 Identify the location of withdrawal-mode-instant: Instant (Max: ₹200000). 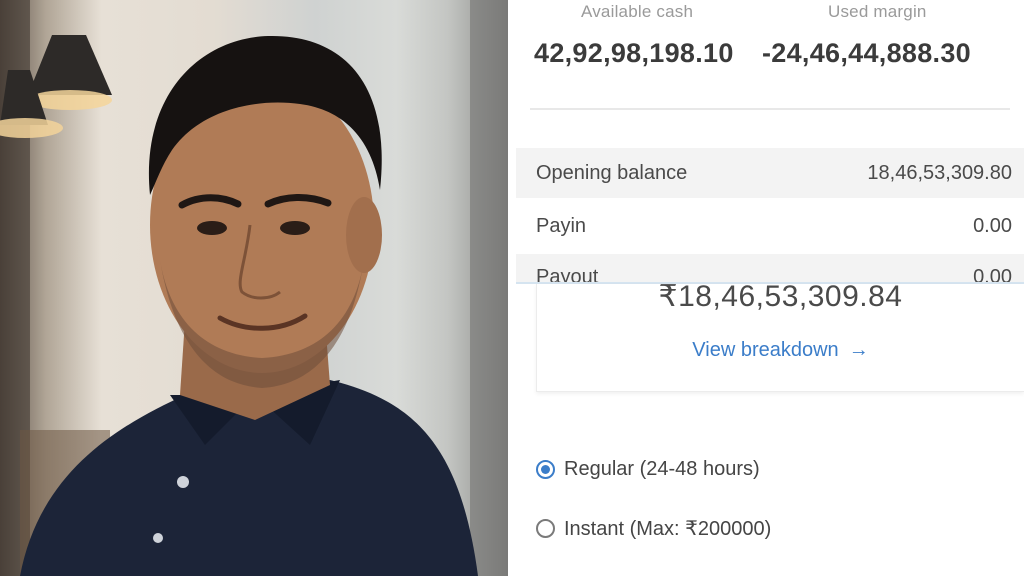
(653, 528).